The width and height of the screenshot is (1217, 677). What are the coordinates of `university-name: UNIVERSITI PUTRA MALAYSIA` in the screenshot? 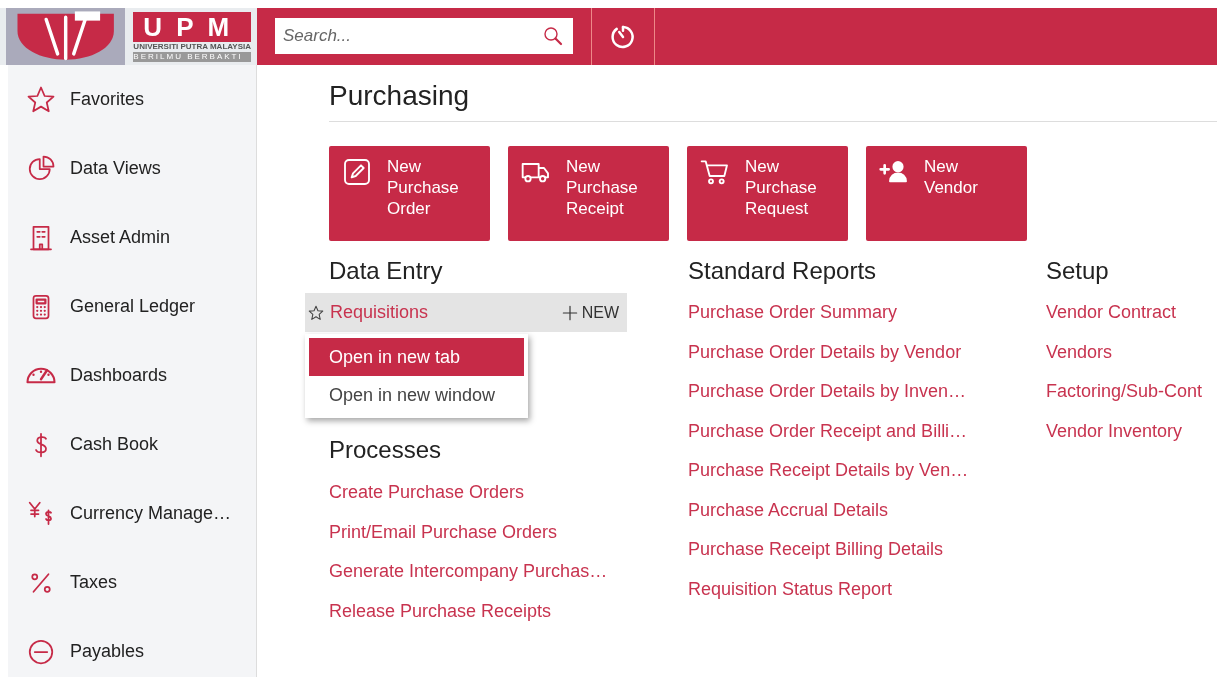 It's located at (192, 46).